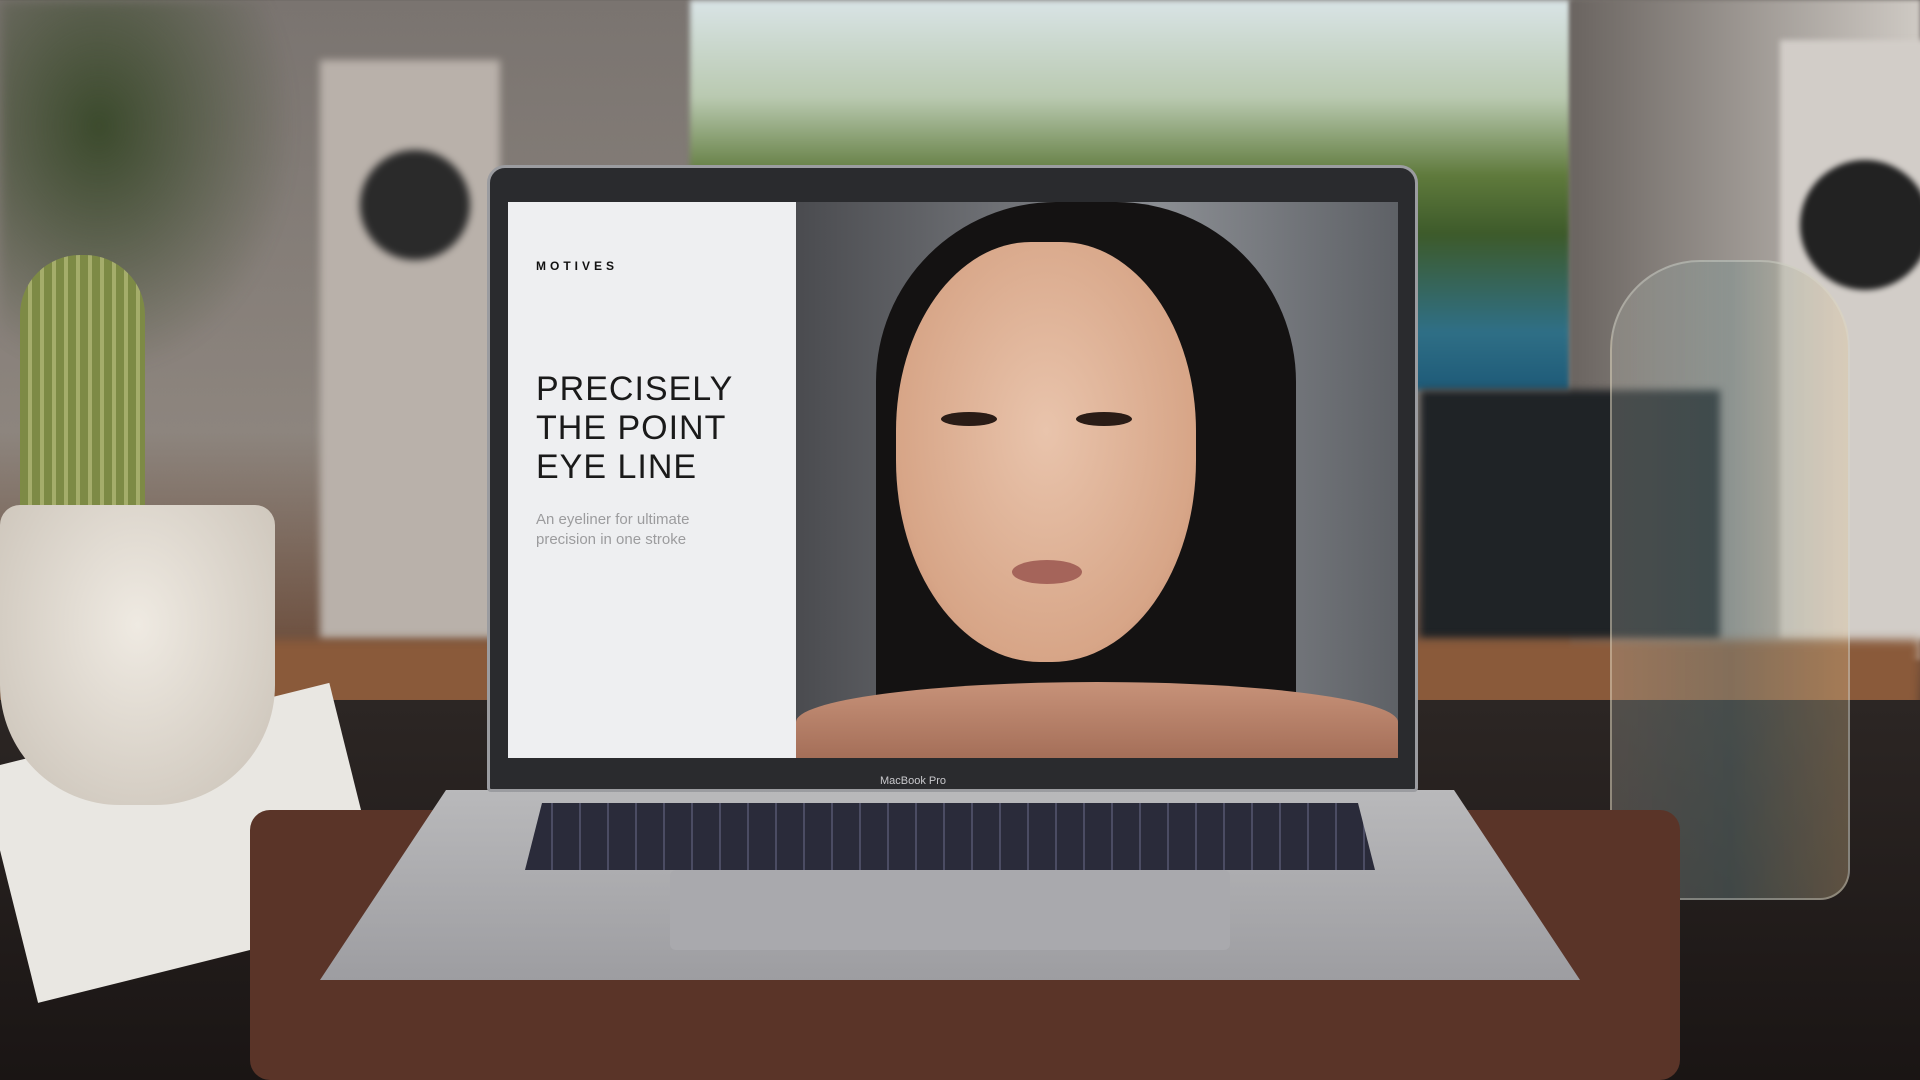 The width and height of the screenshot is (1920, 1080). Describe the element at coordinates (137, 655) in the screenshot. I see `plant-pot` at that location.